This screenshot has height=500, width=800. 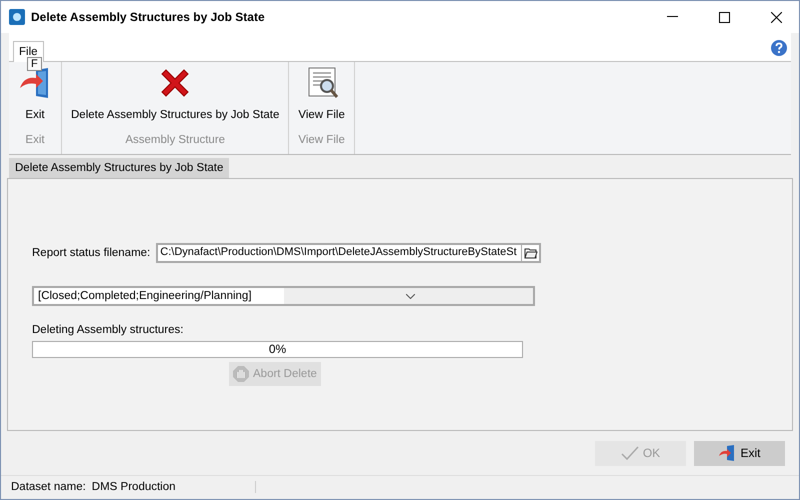 What do you see at coordinates (17, 17) in the screenshot?
I see `app-logo-icon` at bounding box center [17, 17].